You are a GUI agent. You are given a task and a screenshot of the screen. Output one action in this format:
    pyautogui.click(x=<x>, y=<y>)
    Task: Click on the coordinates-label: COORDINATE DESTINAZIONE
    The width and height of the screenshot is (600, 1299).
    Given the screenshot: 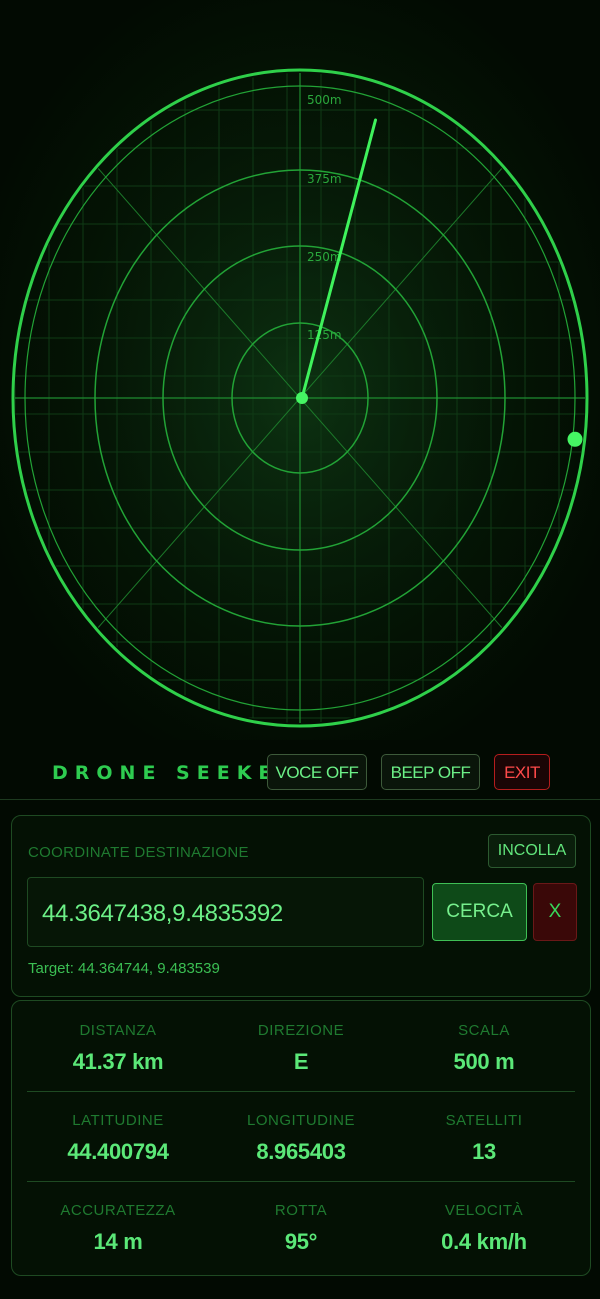 What is the action you would take?
    pyautogui.click(x=138, y=852)
    